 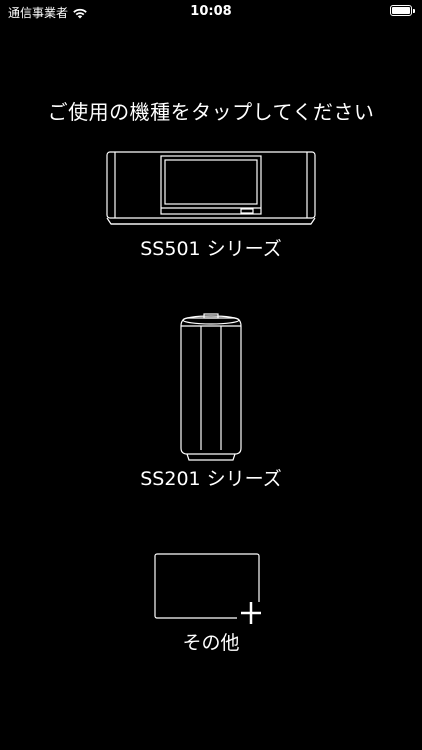 I want to click on add-device-icon, so click(x=210, y=588).